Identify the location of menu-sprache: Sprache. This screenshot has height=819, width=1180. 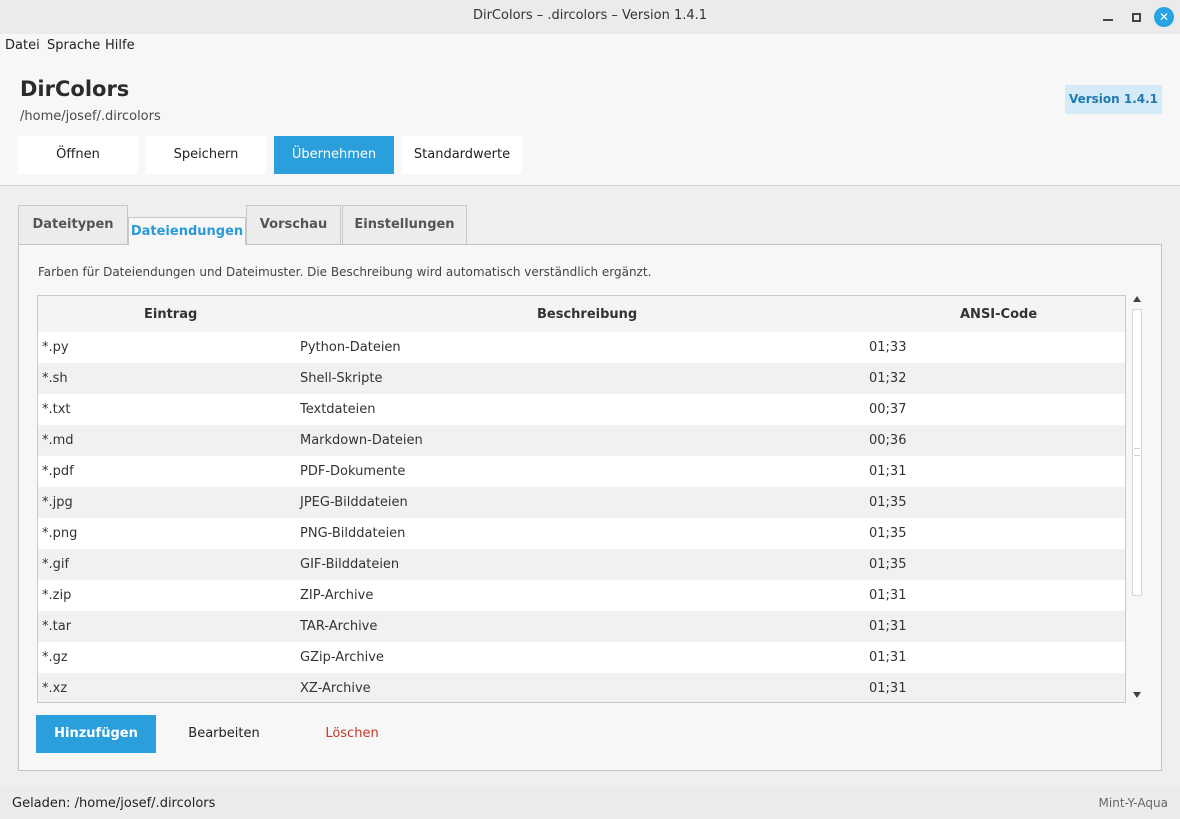
(73, 45).